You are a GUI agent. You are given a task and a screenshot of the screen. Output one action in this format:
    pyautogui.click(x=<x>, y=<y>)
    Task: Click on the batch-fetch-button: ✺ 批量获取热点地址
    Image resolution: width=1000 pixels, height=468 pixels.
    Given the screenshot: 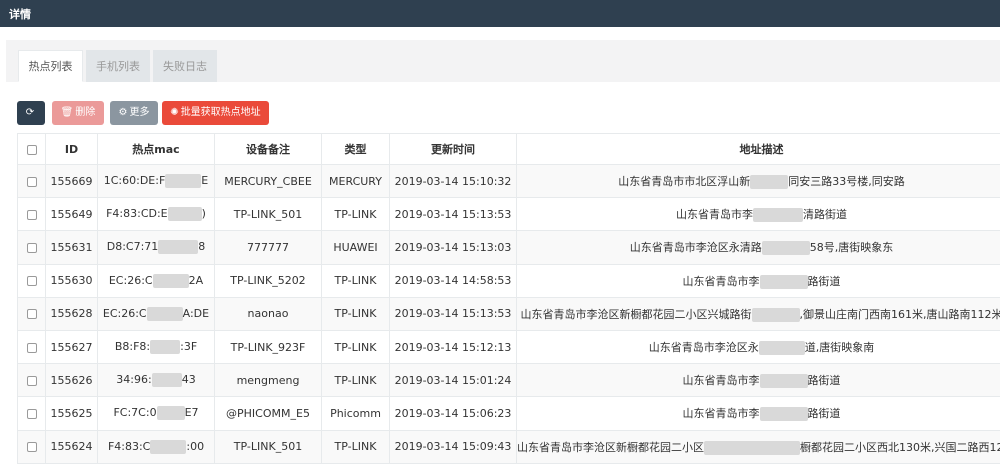 What is the action you would take?
    pyautogui.click(x=215, y=113)
    